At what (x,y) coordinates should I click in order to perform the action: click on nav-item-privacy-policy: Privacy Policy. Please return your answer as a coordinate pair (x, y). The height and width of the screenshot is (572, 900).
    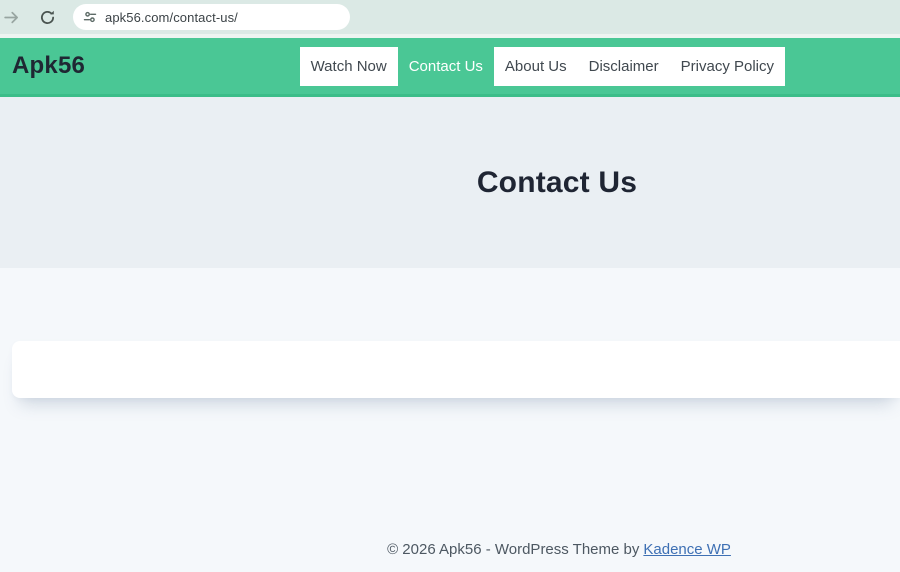
    Looking at the image, I should click on (727, 66).